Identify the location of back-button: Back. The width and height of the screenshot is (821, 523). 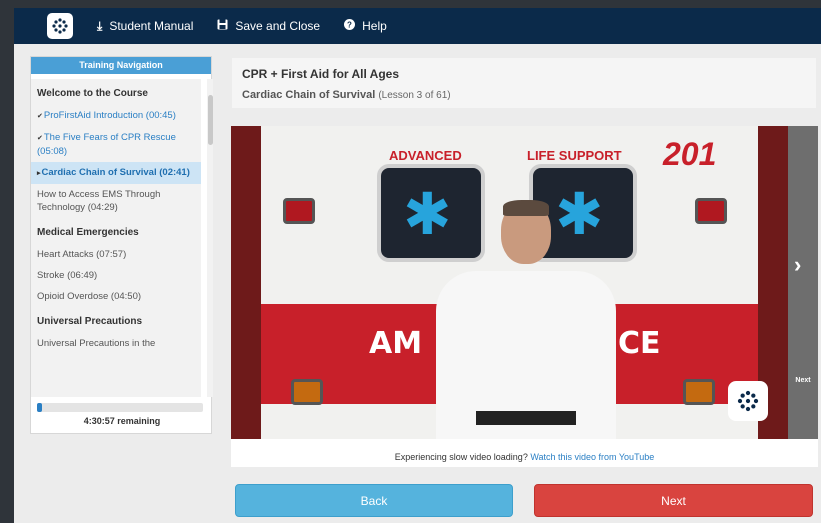
(374, 500).